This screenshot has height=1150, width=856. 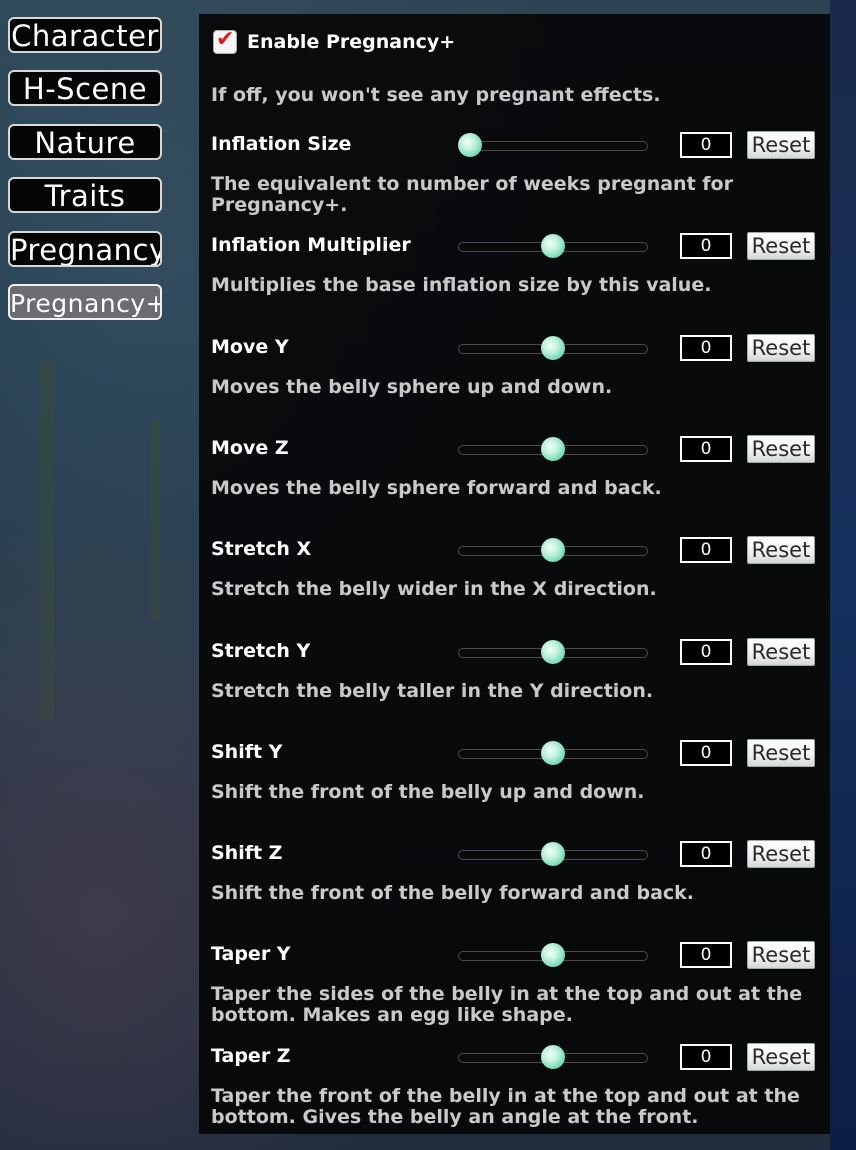 What do you see at coordinates (85, 88) in the screenshot?
I see `tab-h-scene: H-Scene` at bounding box center [85, 88].